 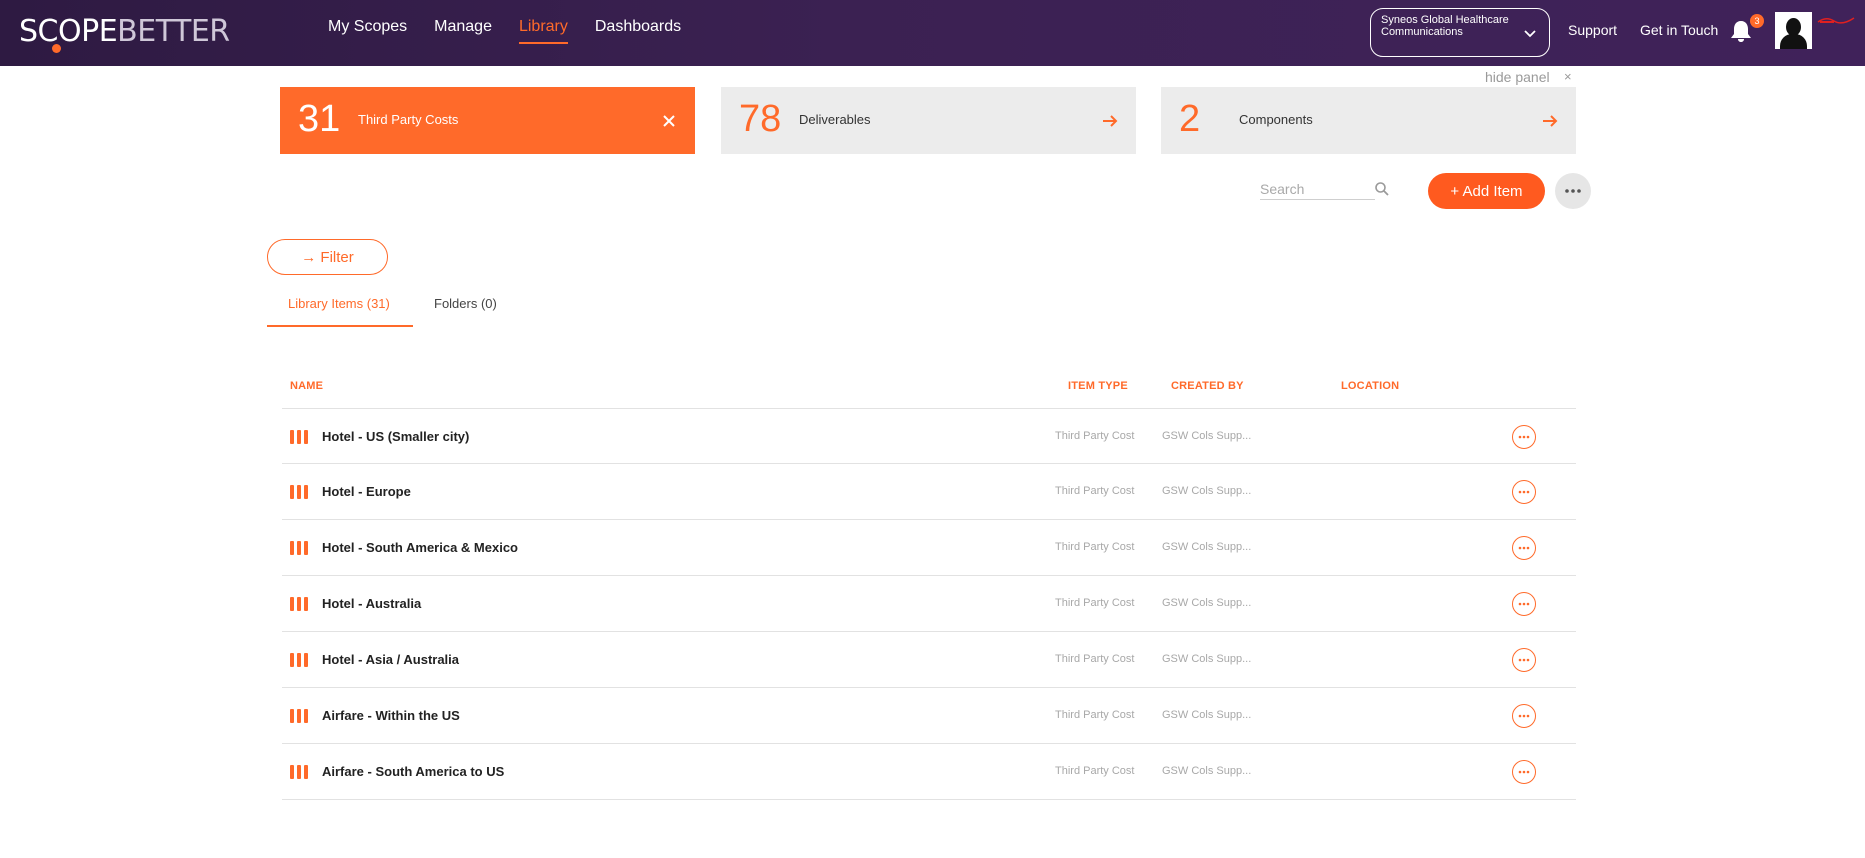 What do you see at coordinates (420, 547) in the screenshot?
I see `row-name: Hotel - South America & Mexico` at bounding box center [420, 547].